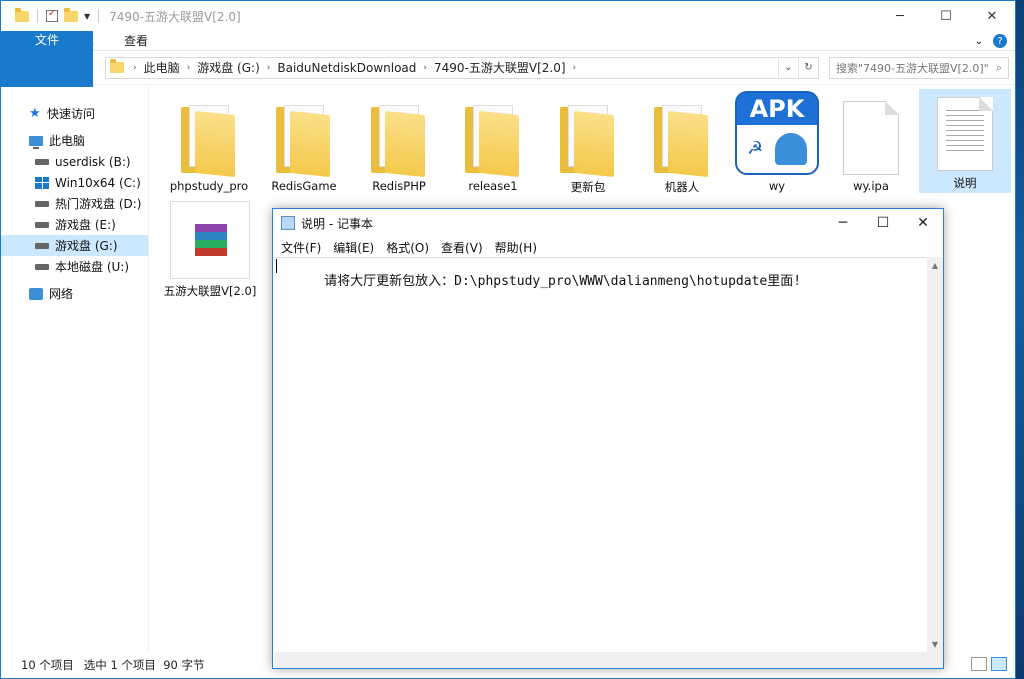 The height and width of the screenshot is (679, 1024). I want to click on search-input: 搜索"7490-五游大联盟V[2.0]" ⌕, so click(919, 67).